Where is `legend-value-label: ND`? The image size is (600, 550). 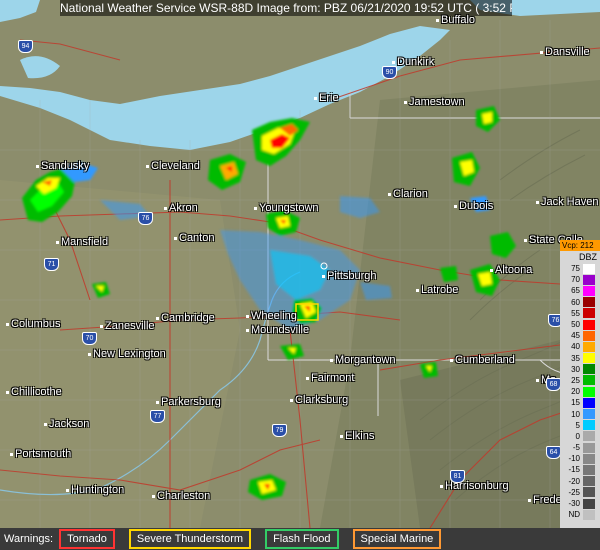
legend-value-label: ND is located at coordinates (574, 515).